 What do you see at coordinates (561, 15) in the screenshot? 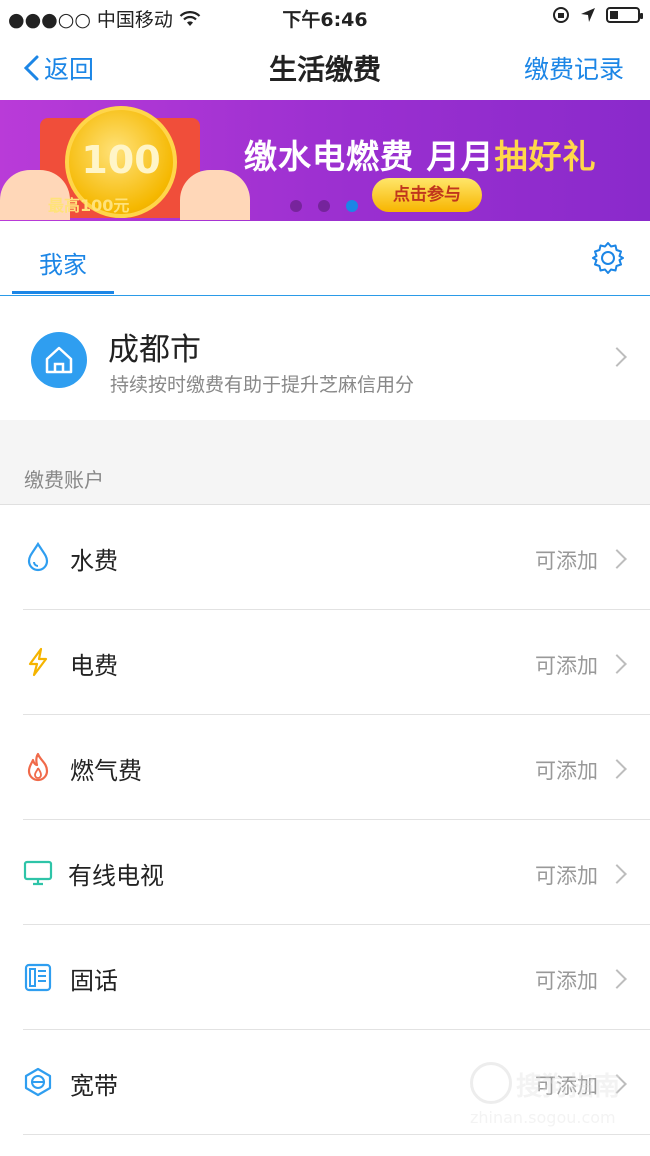
I see `orientation-lock-icon` at bounding box center [561, 15].